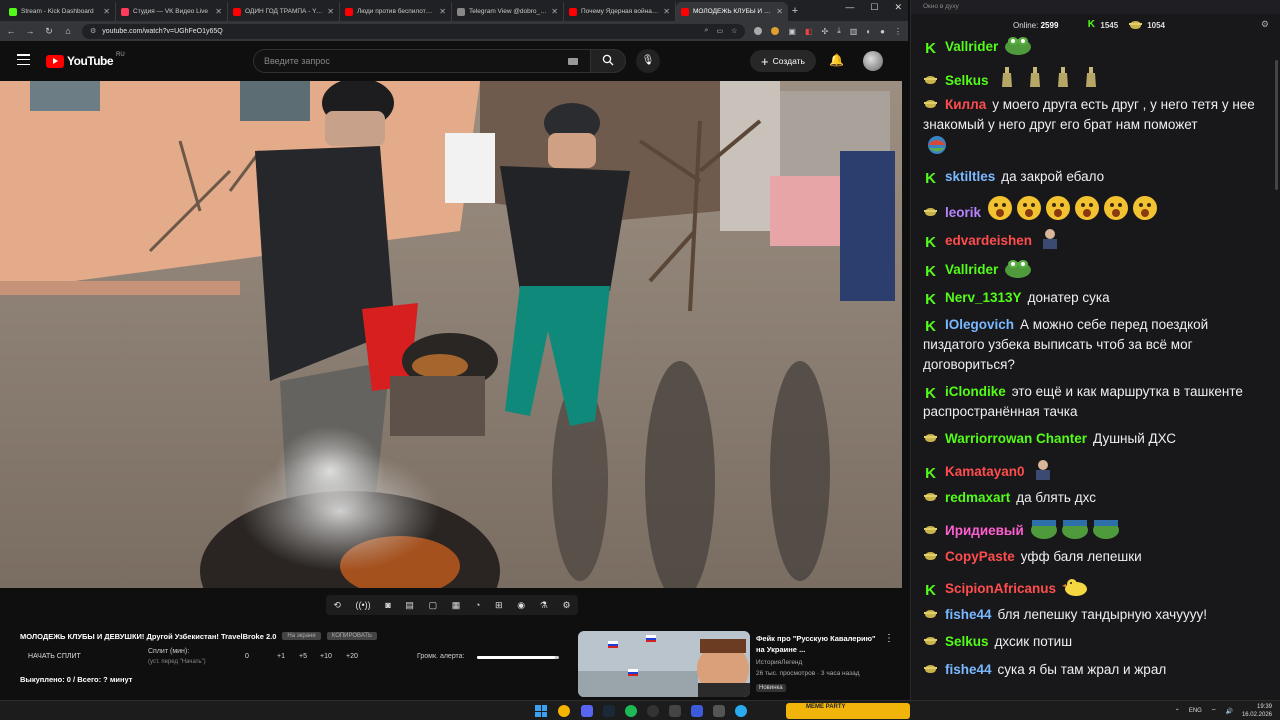  I want to click on chat-username: iClondike, so click(975, 391).